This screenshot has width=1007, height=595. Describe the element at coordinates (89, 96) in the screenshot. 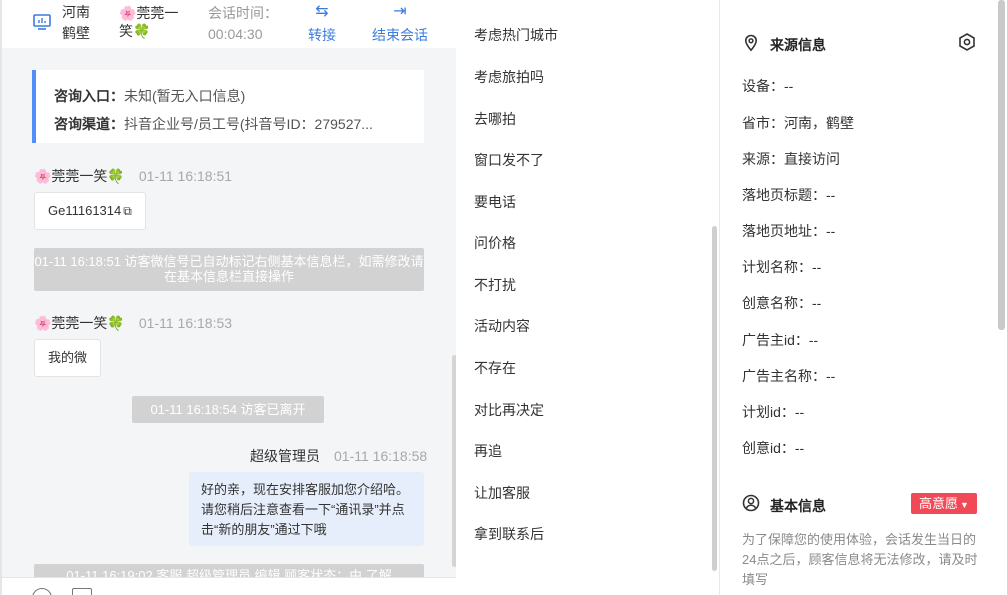

I see `entry-label: 咨询入口：` at that location.